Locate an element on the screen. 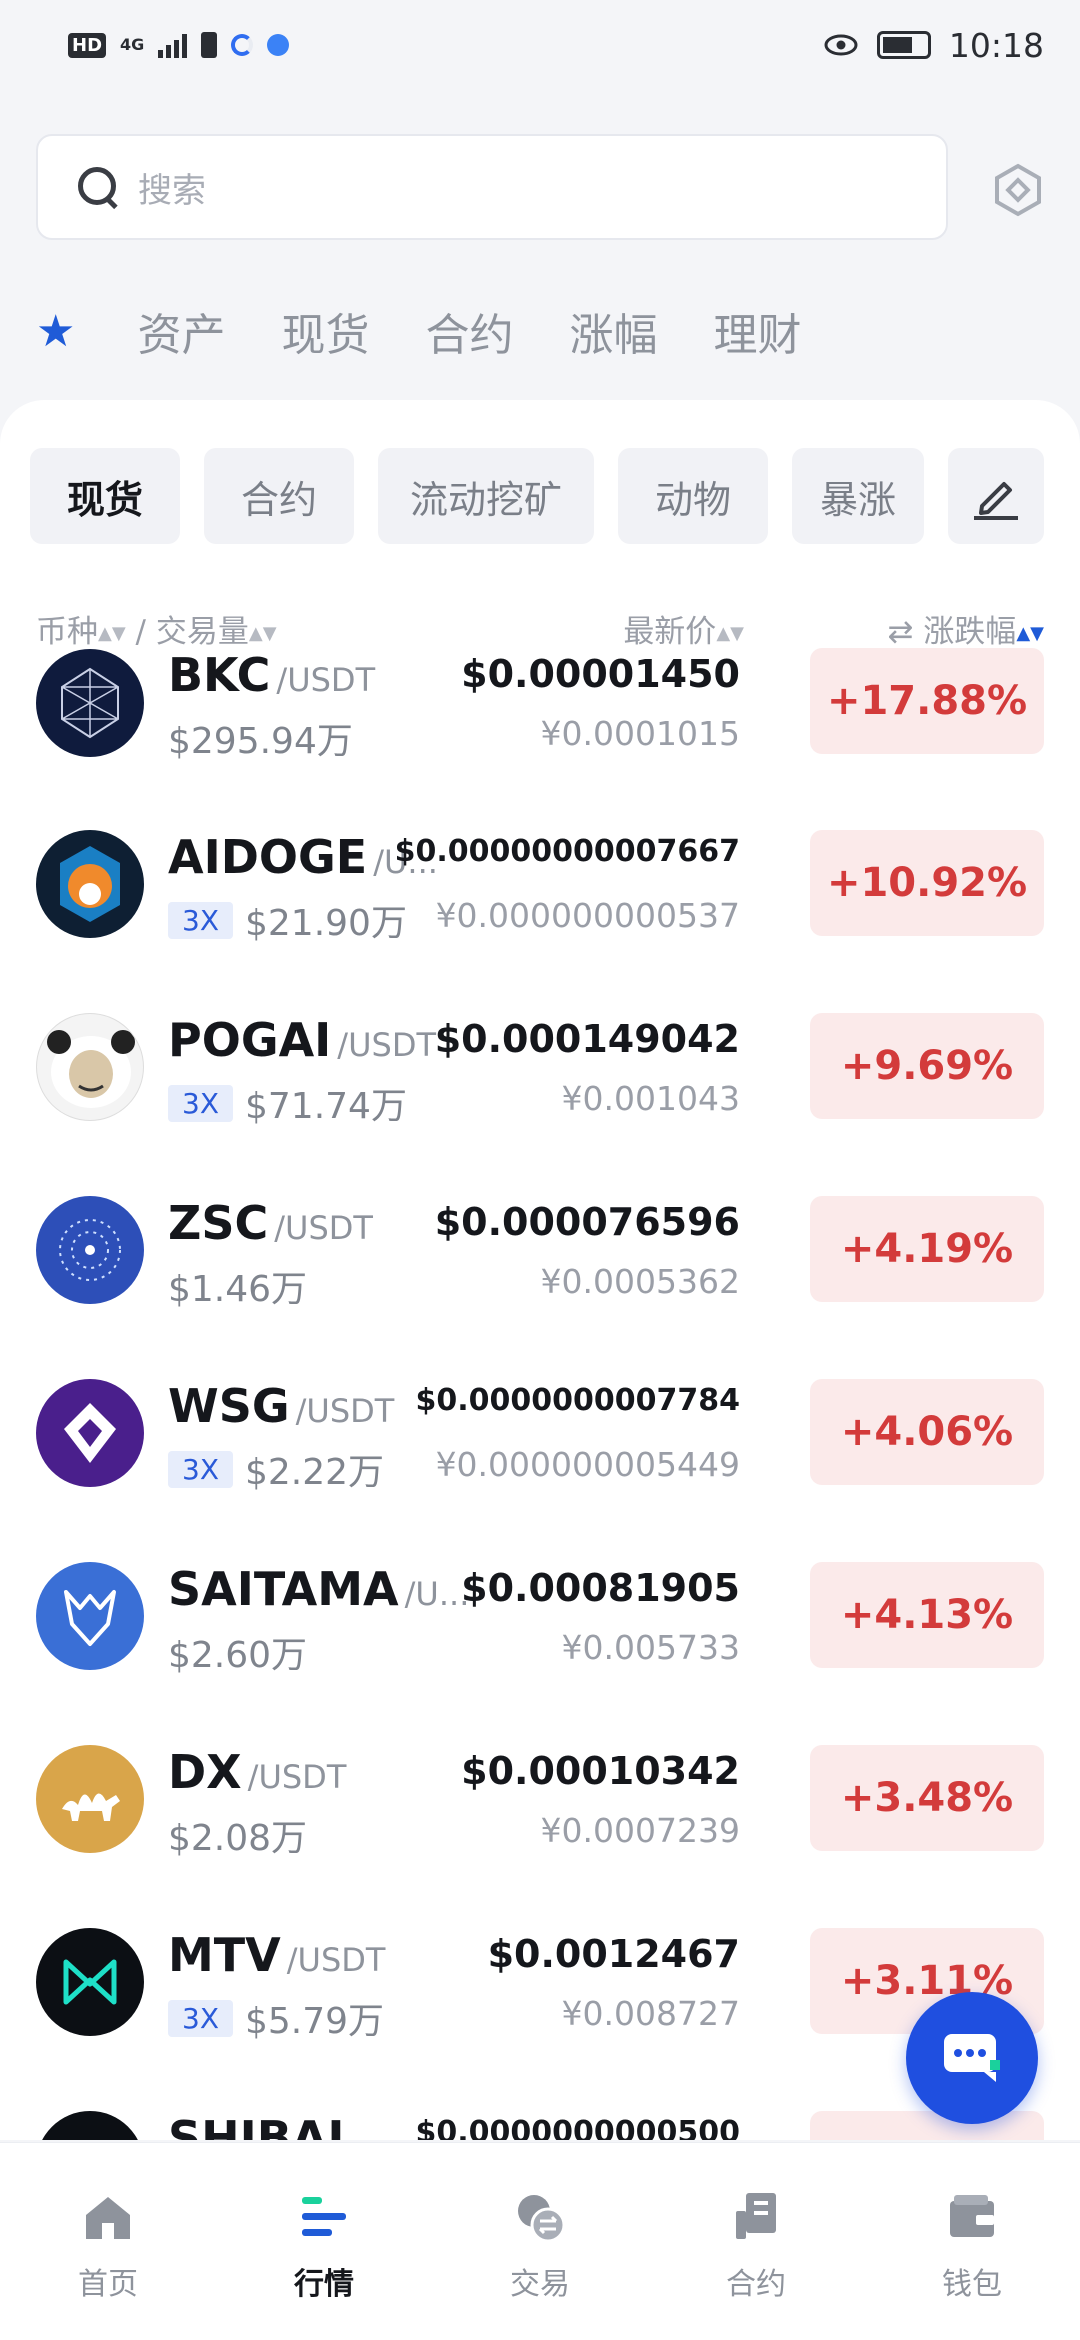  row-symbol: MTV/USDT is located at coordinates (276, 1955).